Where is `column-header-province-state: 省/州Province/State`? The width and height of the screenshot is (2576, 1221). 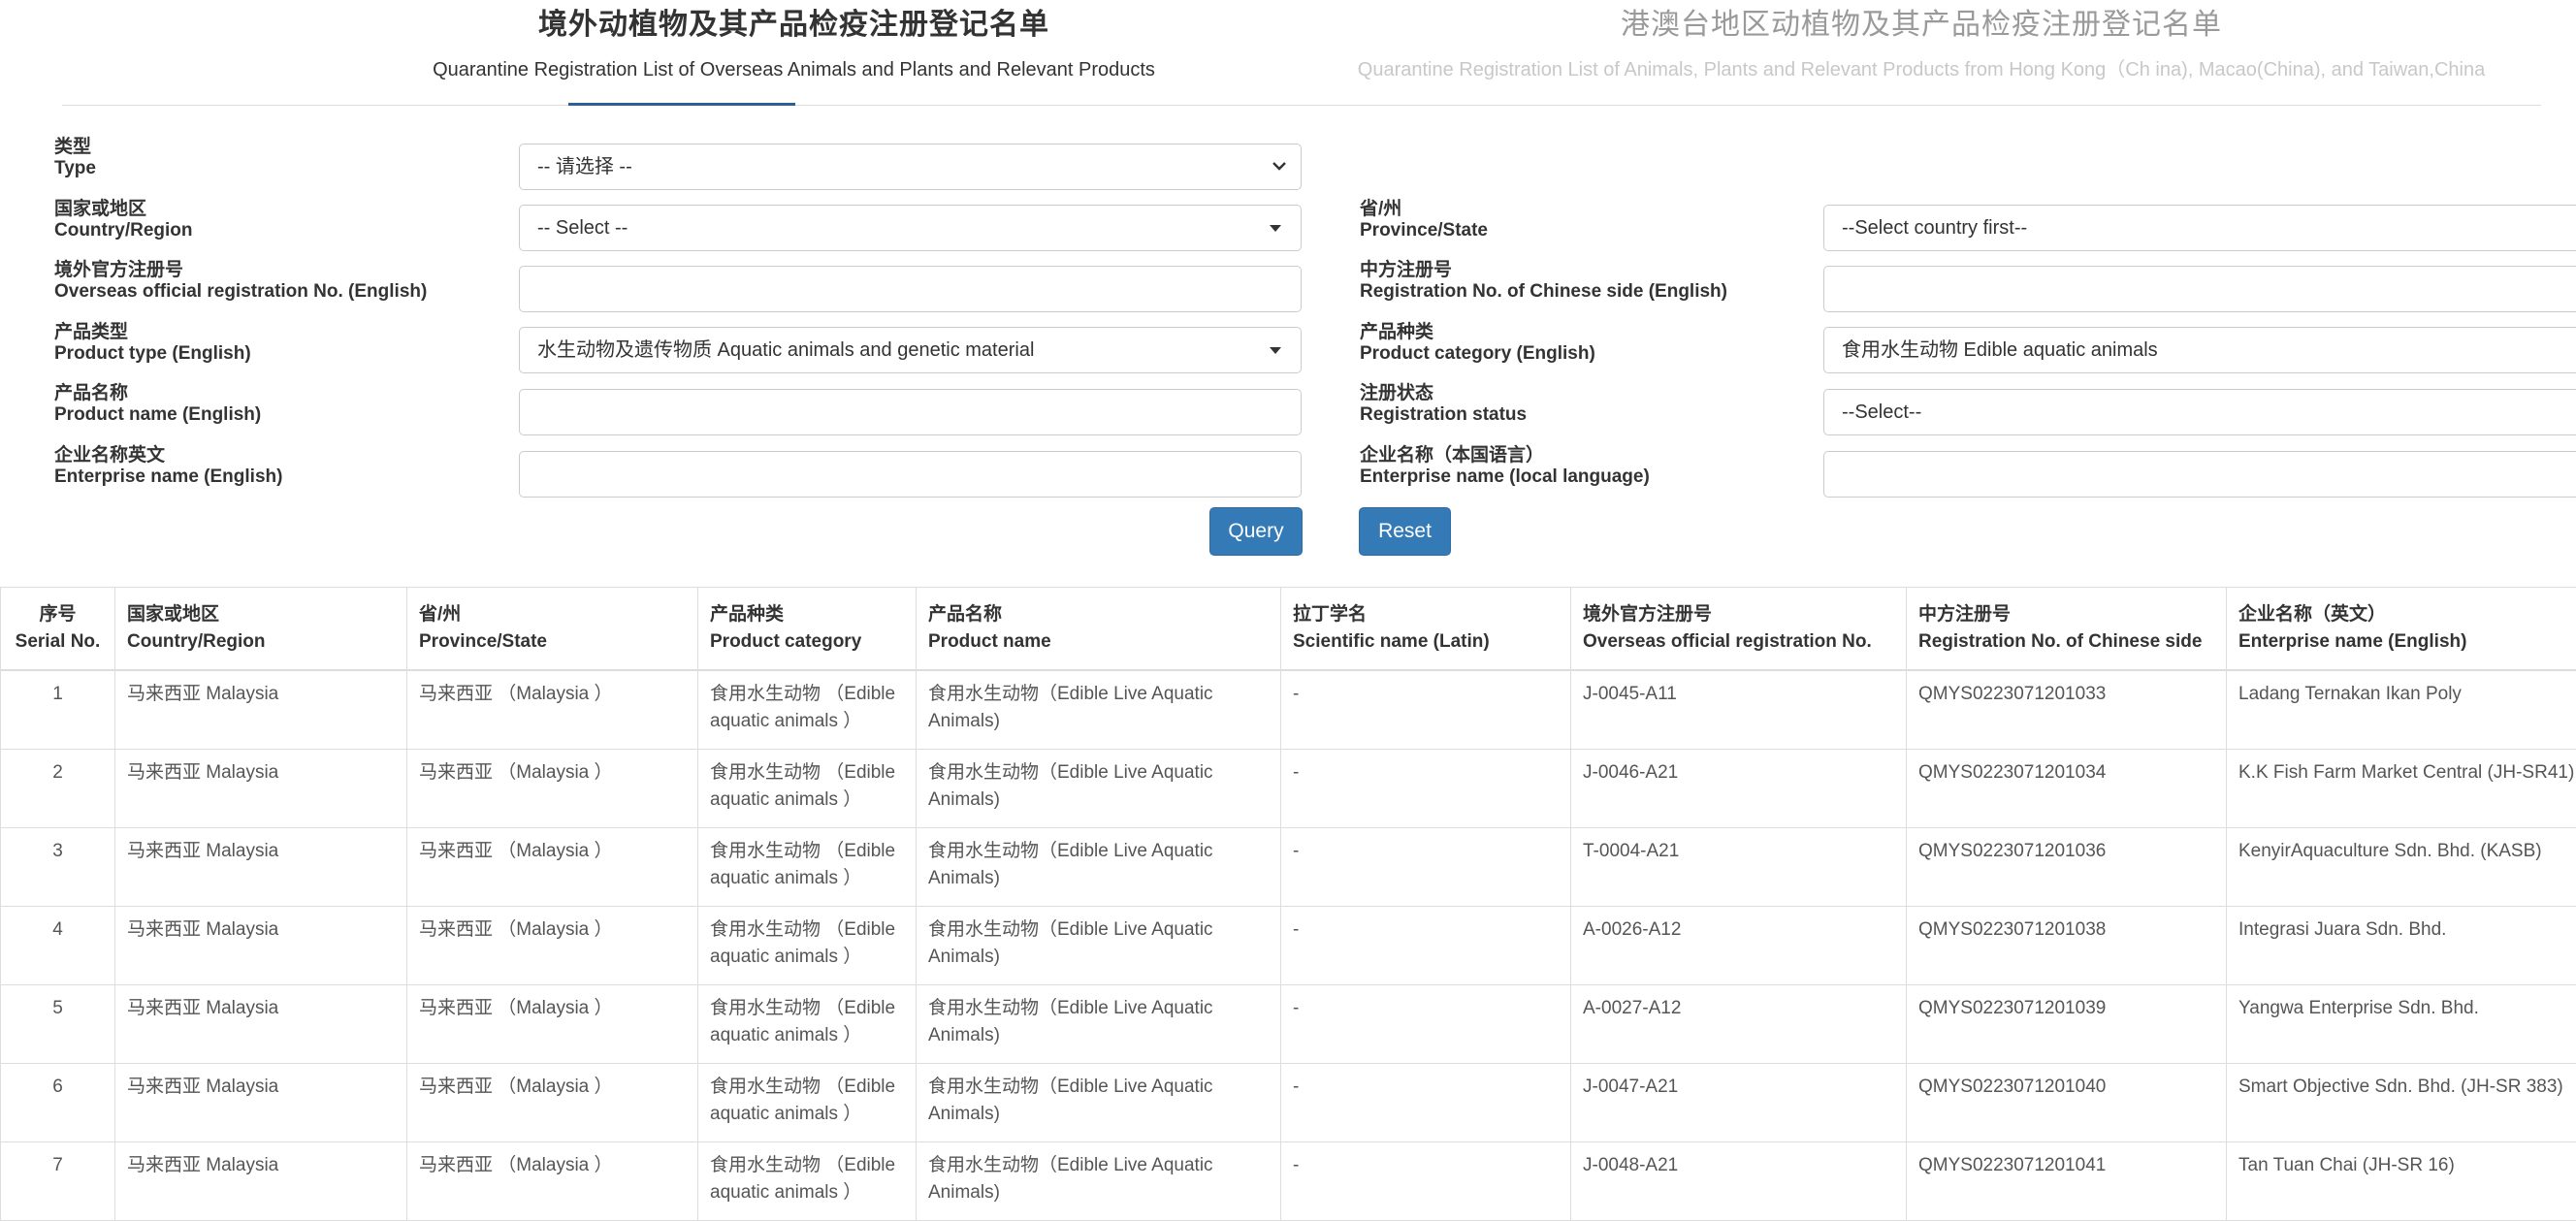
column-header-province-state: 省/州Province/State is located at coordinates (552, 629).